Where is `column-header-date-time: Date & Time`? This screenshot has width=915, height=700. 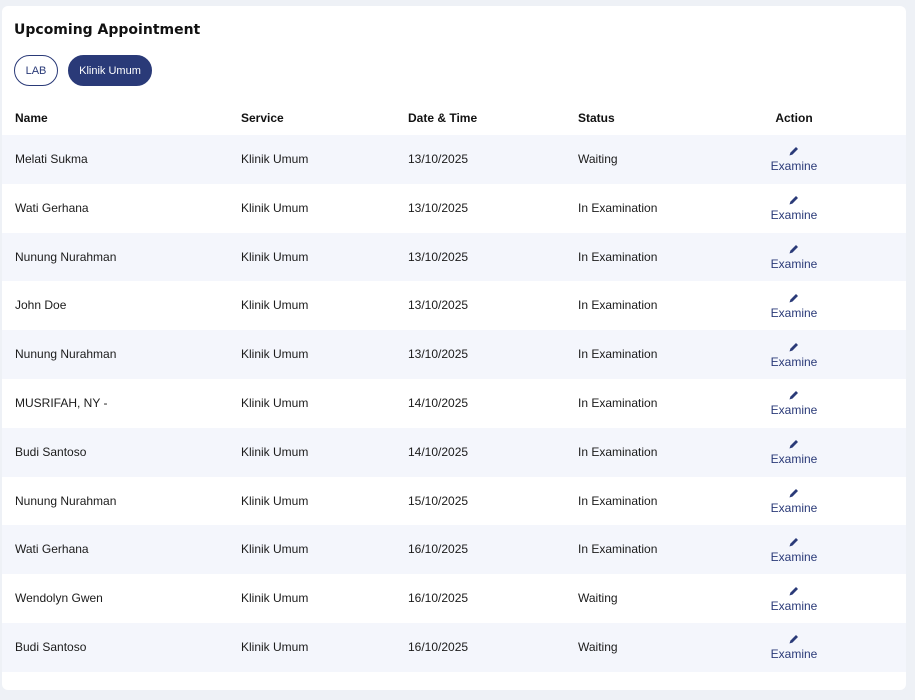 column-header-date-time: Date & Time is located at coordinates (442, 118).